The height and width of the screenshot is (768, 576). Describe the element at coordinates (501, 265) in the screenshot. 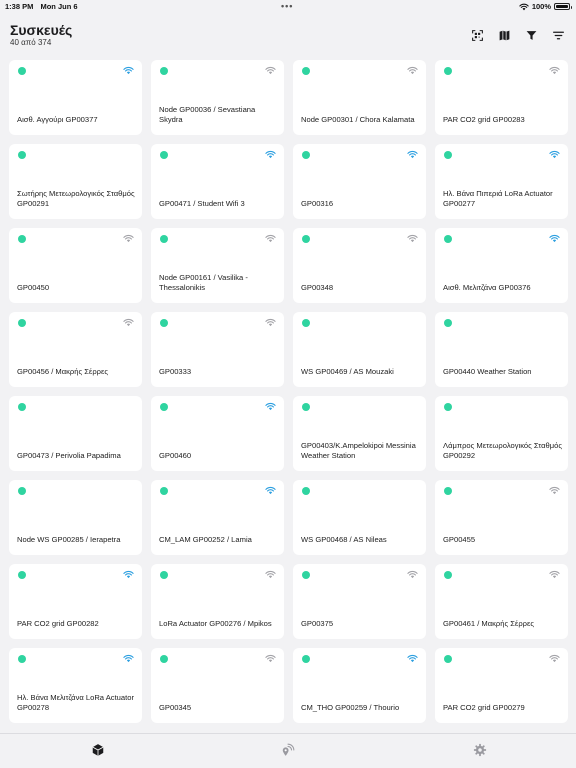

I see `device-card: Αισθ. Μελιτζάνα GP00376` at that location.